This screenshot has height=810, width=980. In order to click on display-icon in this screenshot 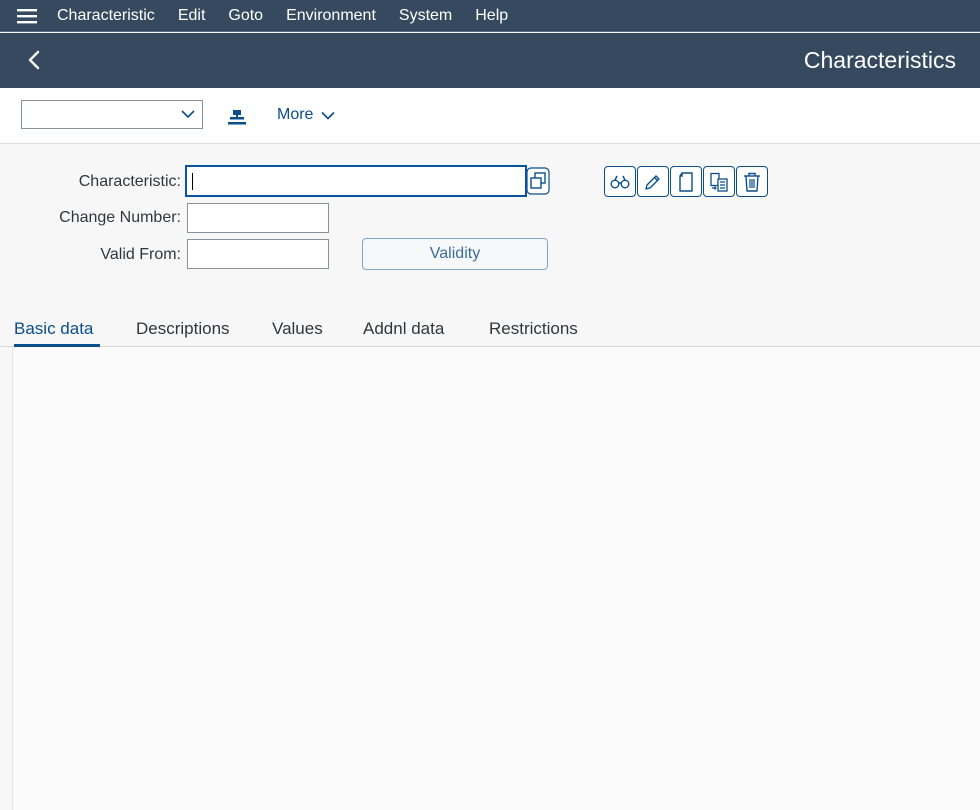, I will do `click(620, 181)`.